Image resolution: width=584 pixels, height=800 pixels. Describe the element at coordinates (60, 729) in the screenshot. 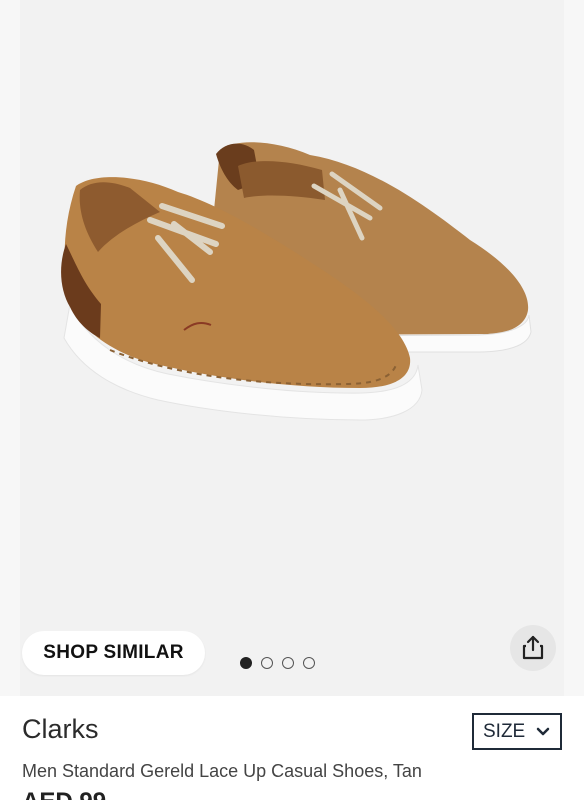

I see `brand-name: Clarks` at that location.